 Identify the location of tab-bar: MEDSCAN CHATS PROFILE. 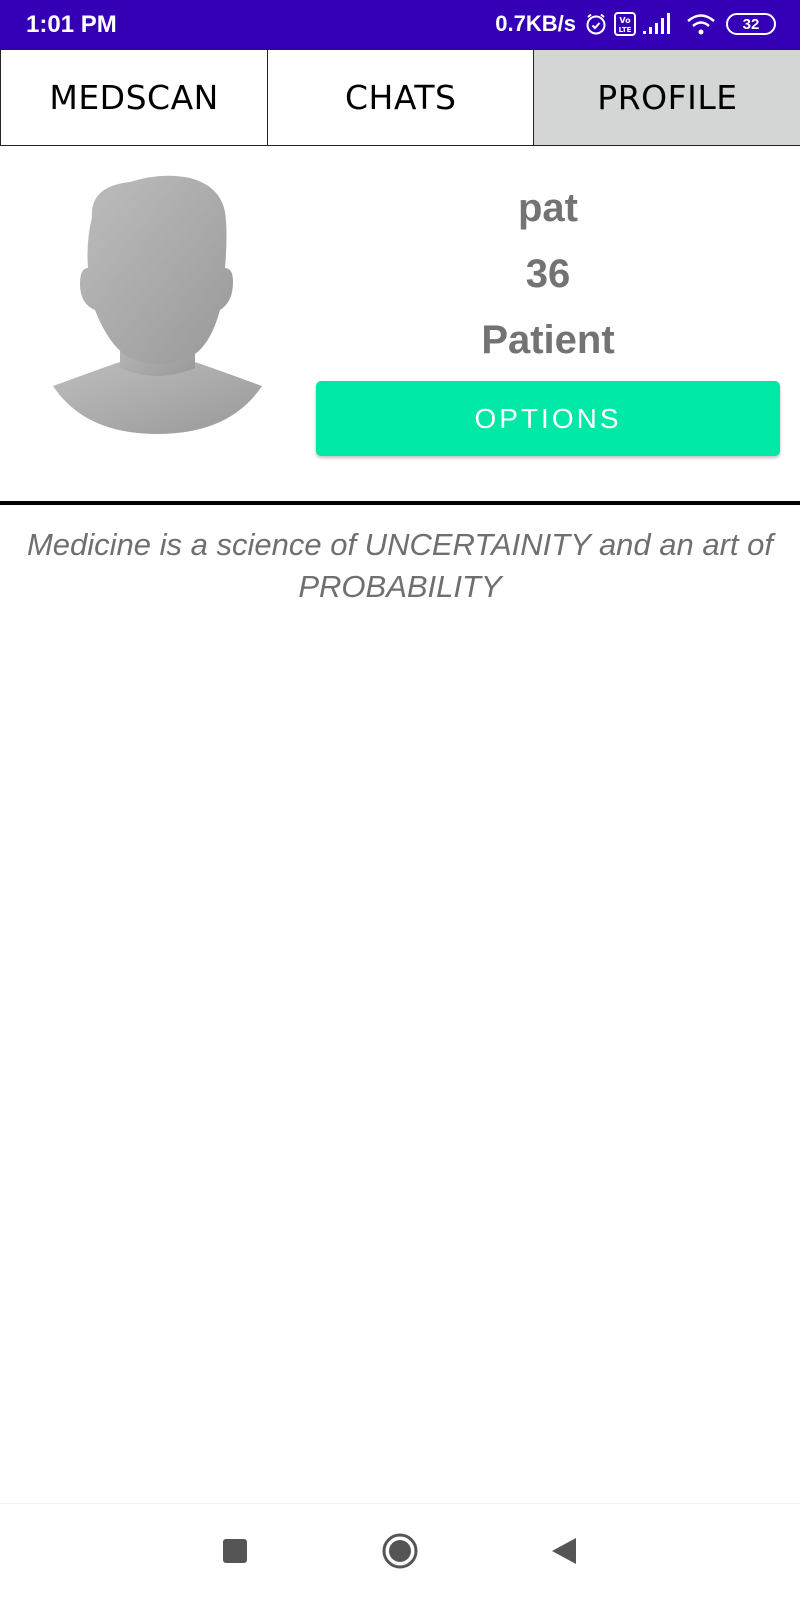
(400, 97).